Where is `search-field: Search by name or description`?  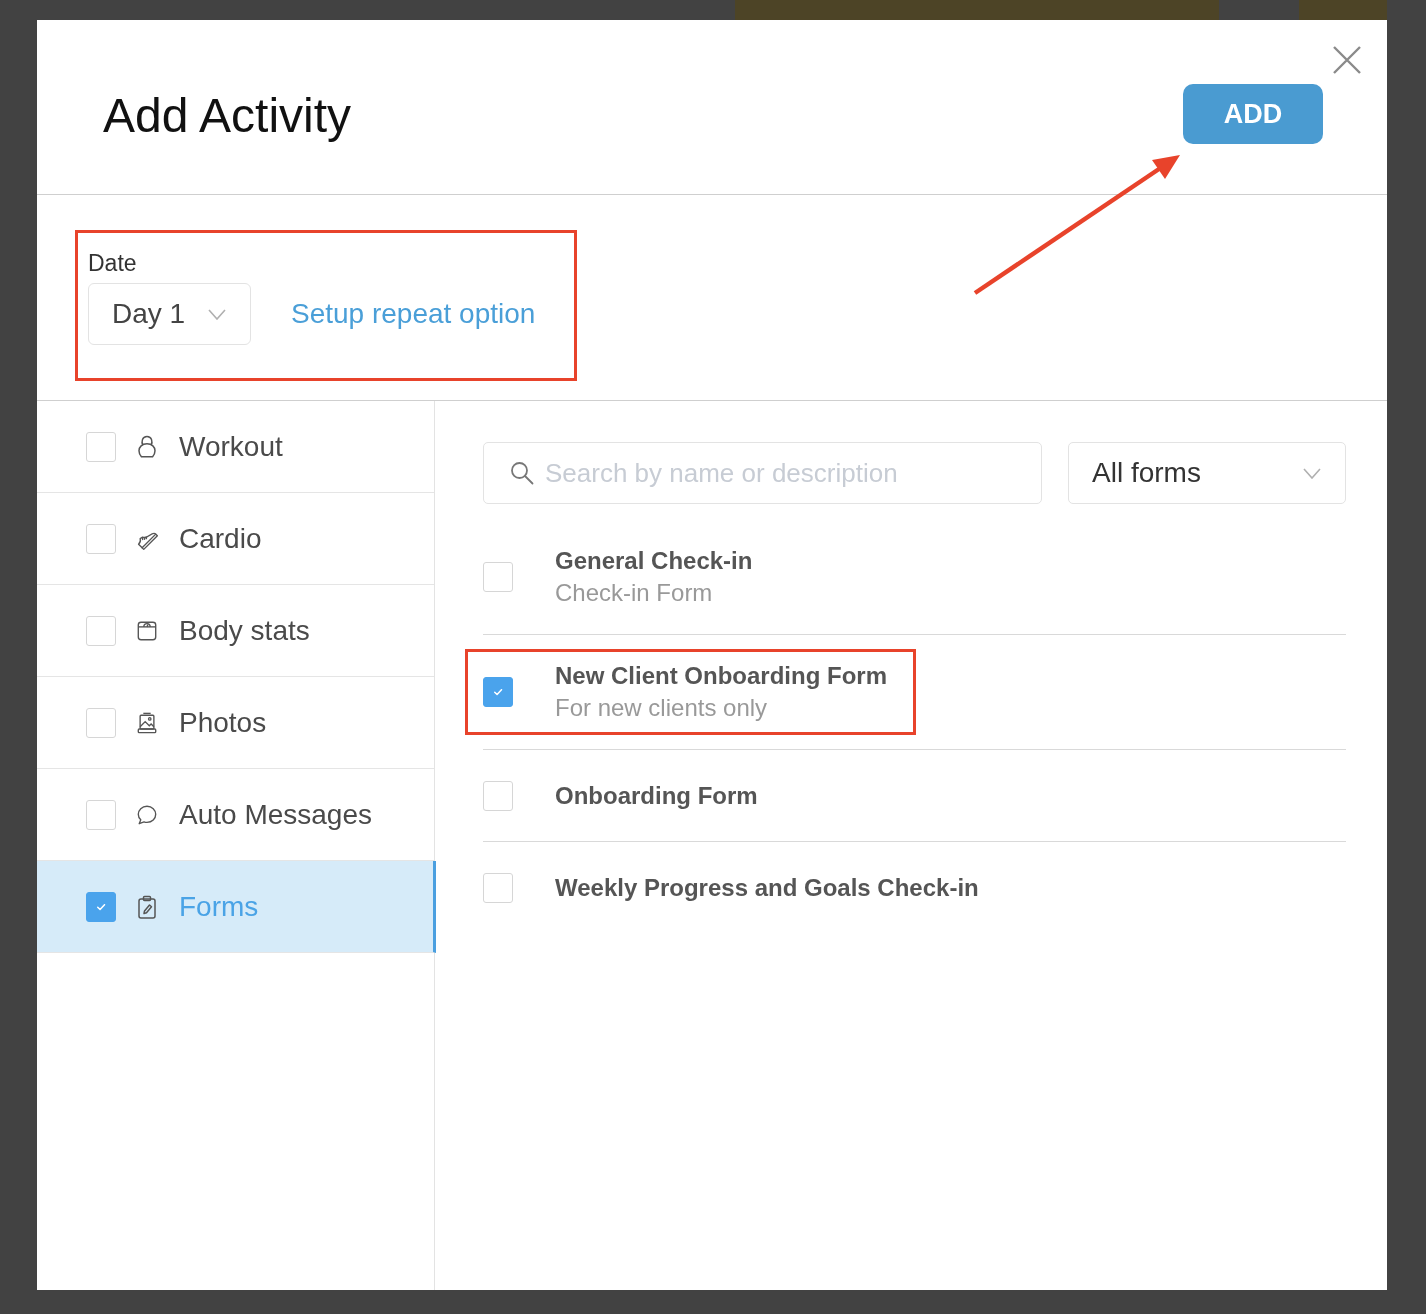 search-field: Search by name or description is located at coordinates (762, 473).